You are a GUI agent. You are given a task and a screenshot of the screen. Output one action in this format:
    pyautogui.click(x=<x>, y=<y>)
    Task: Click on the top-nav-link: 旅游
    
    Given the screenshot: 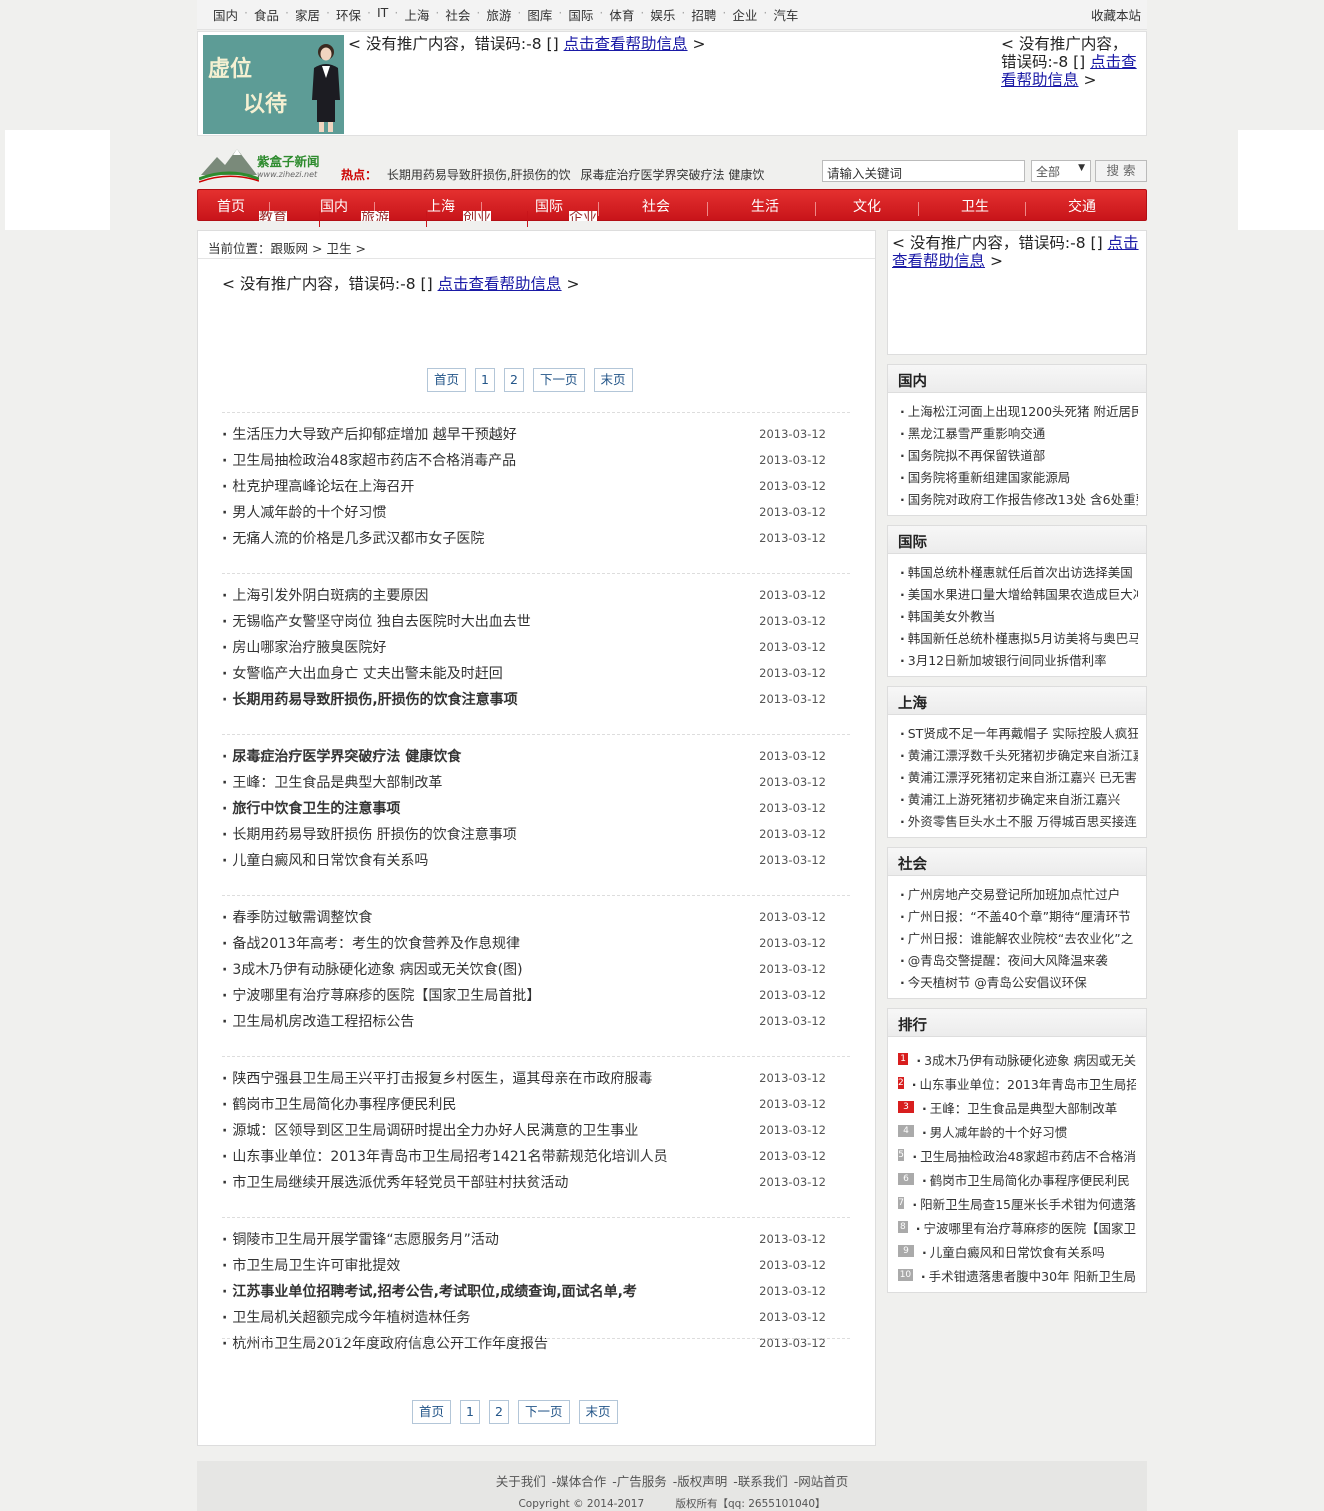 What is the action you would take?
    pyautogui.click(x=498, y=14)
    